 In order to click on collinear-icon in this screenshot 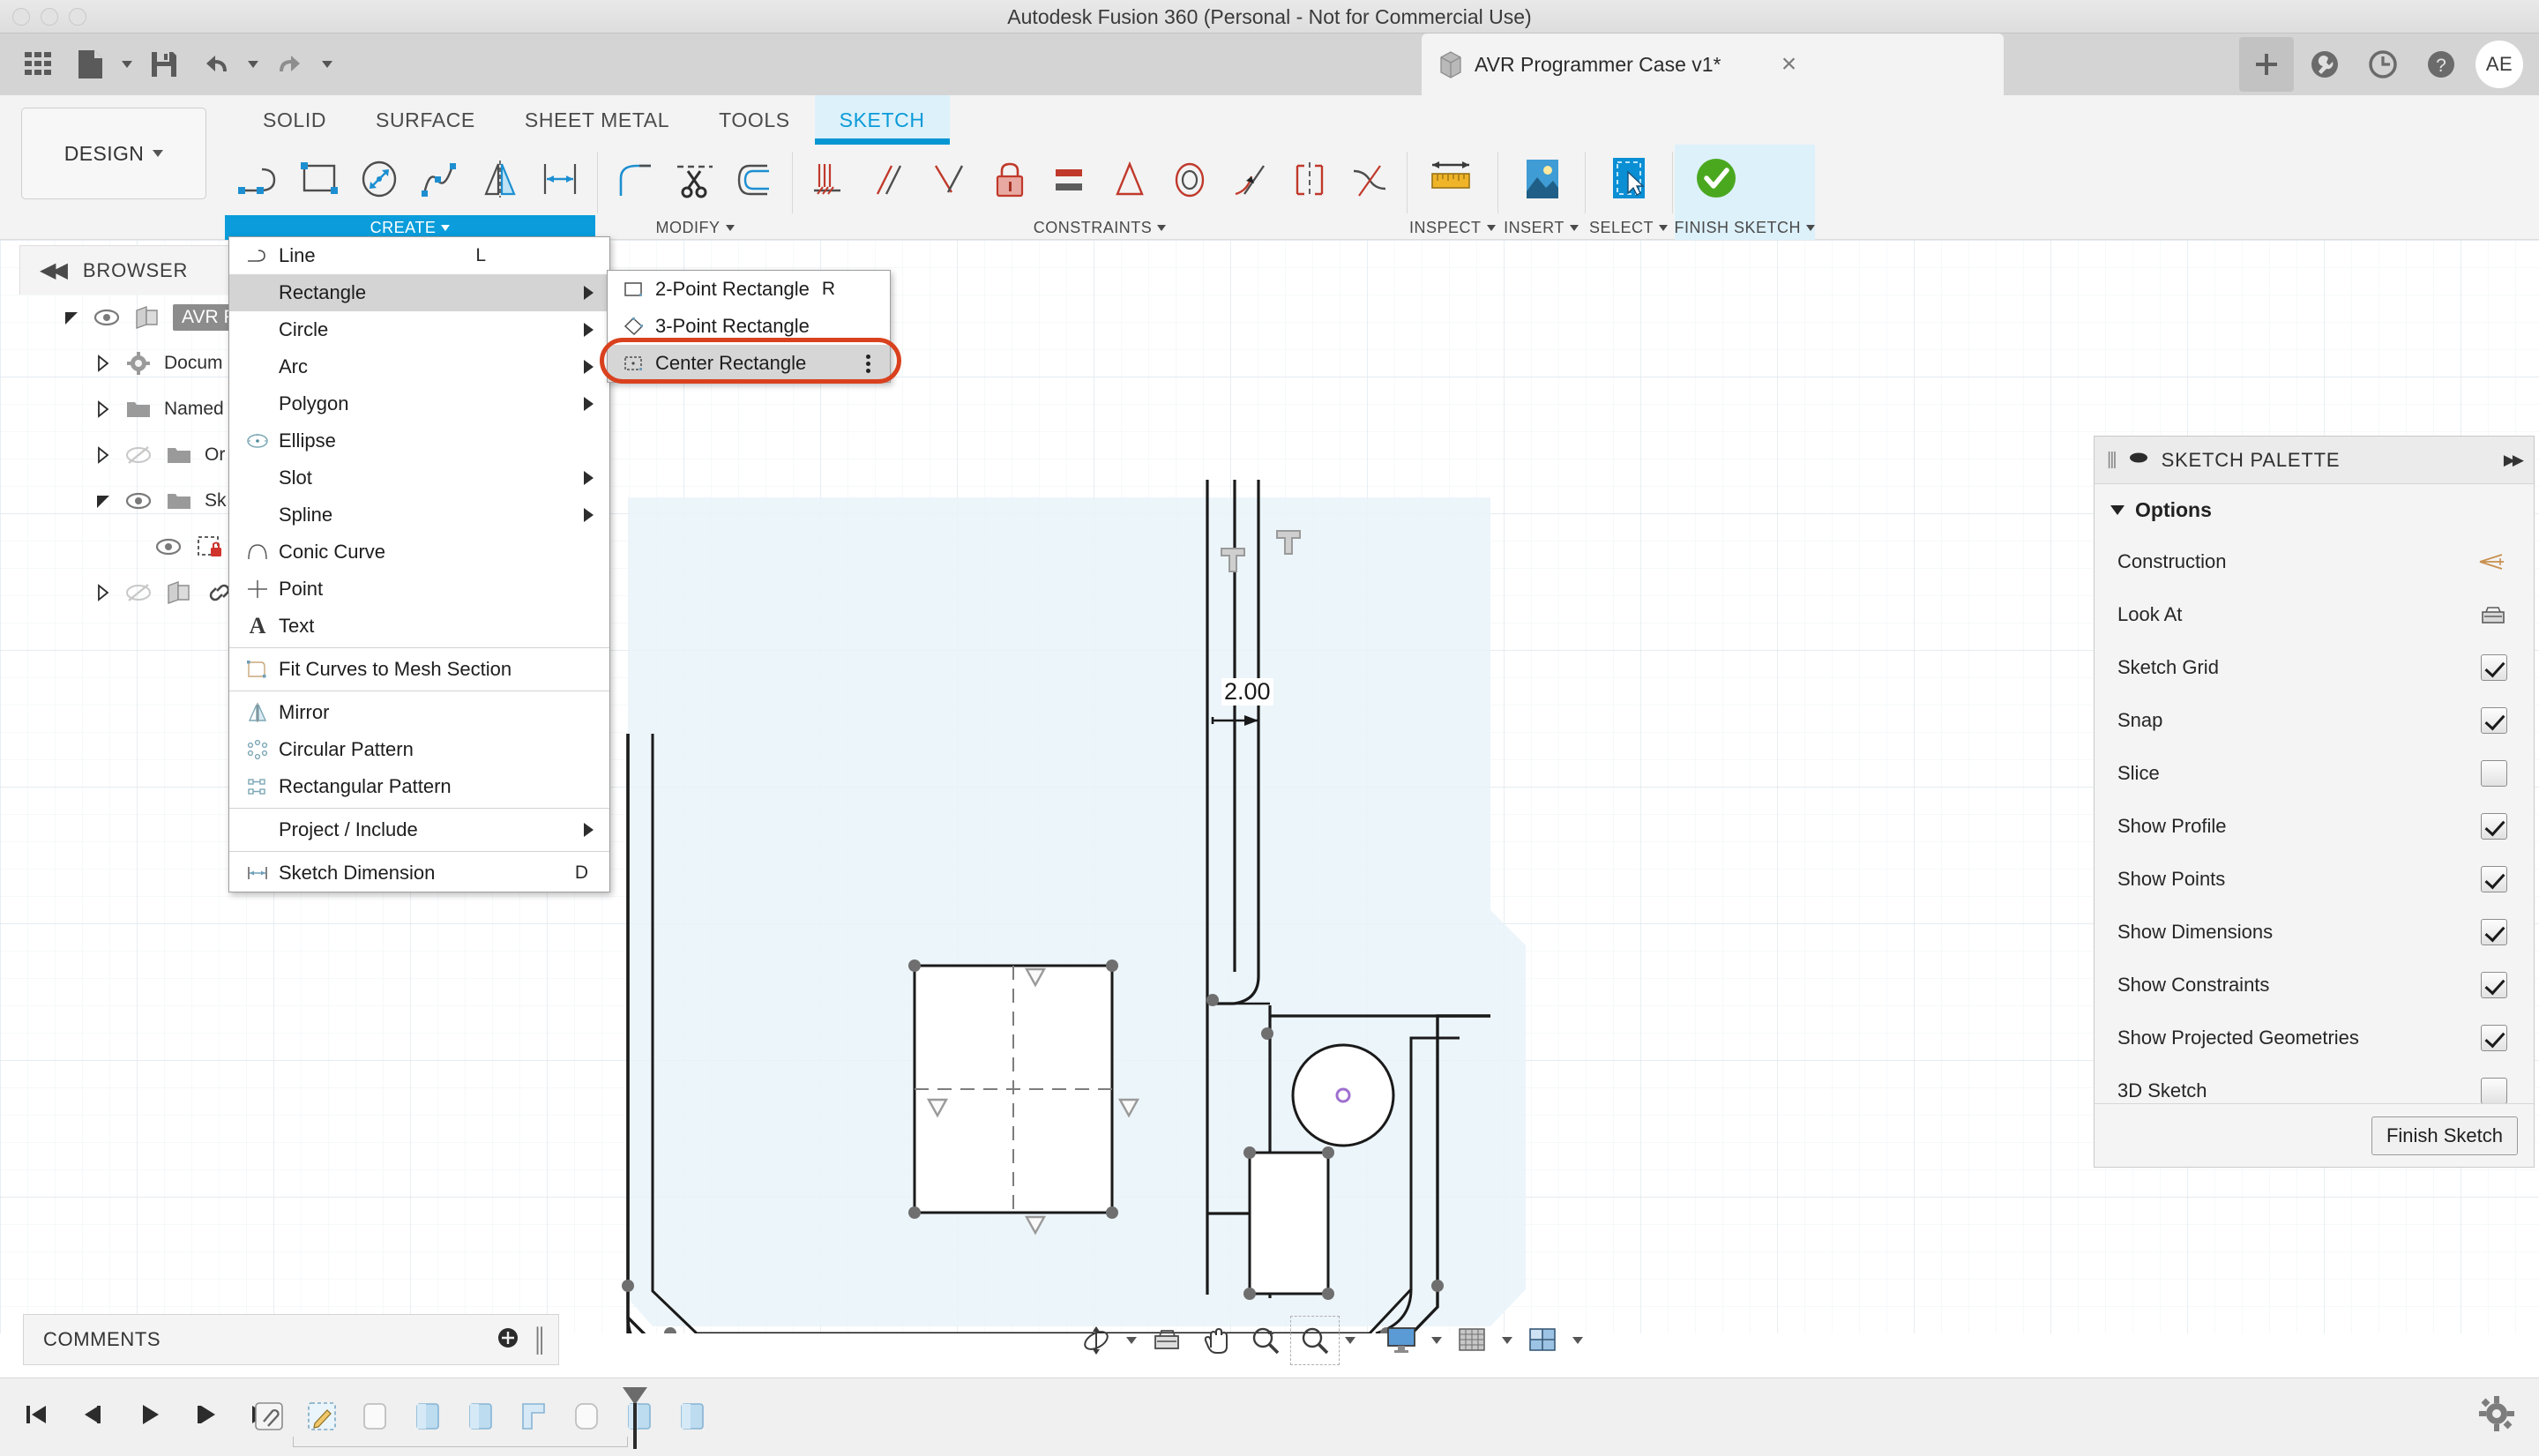, I will do `click(890, 180)`.